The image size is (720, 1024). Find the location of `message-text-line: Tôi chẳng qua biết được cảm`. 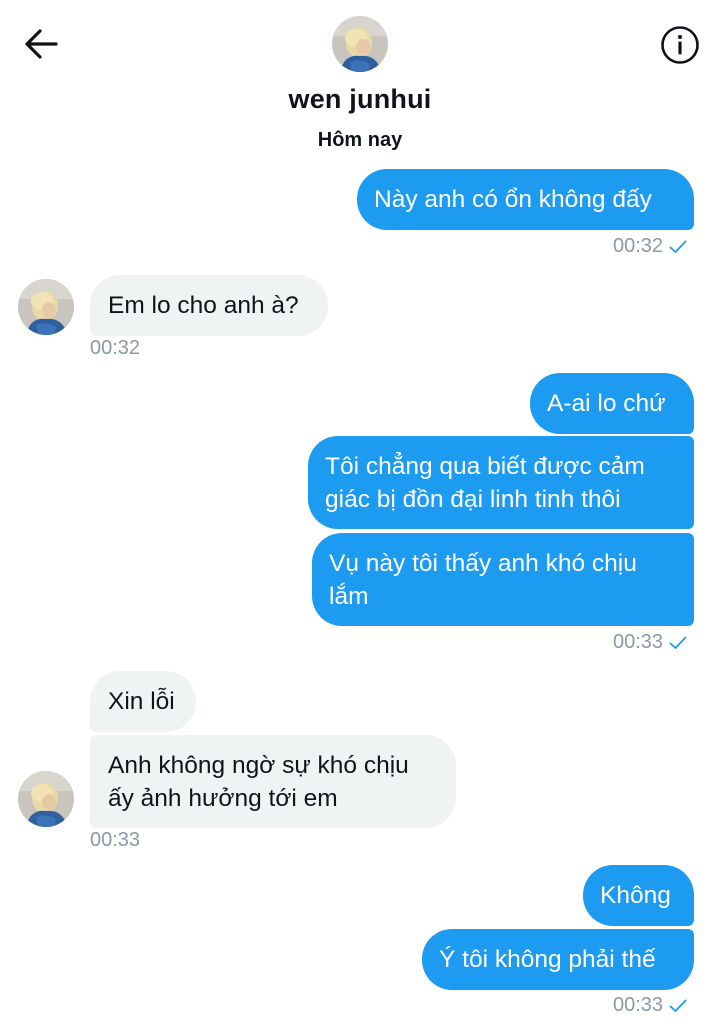

message-text-line: Tôi chẳng qua biết được cảm is located at coordinates (485, 466).